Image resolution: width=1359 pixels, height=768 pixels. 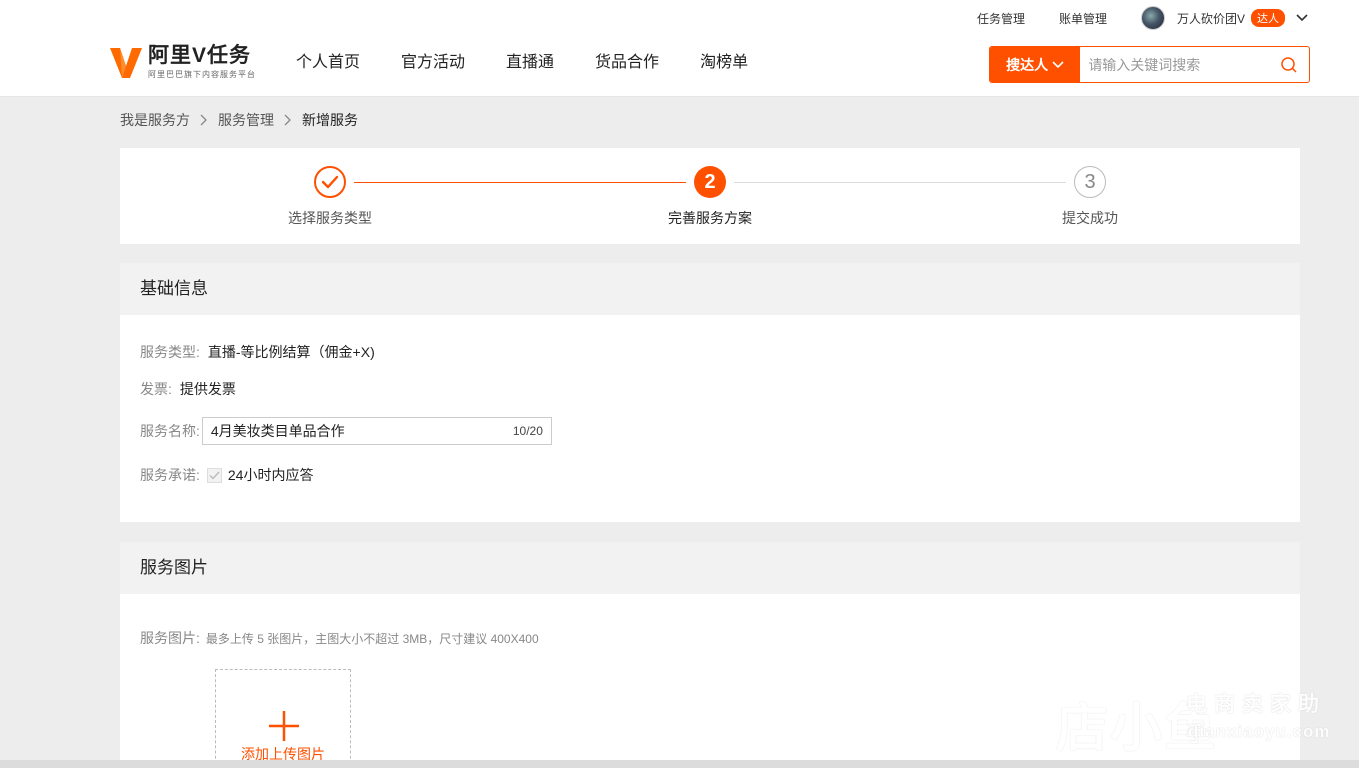 I want to click on search-type-dropdown: 搜达人, so click(x=1035, y=64).